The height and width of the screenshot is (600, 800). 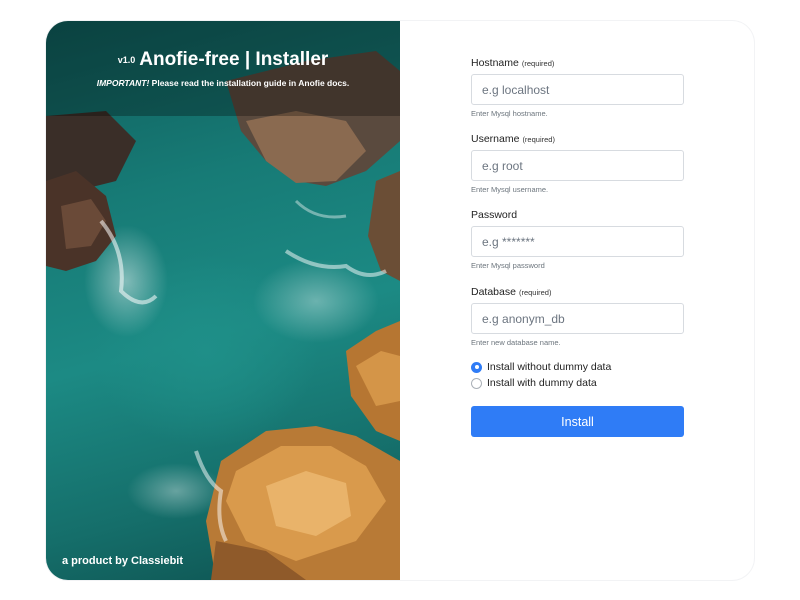 I want to click on option-with-dummy-data: Install with dummy data, so click(x=534, y=383).